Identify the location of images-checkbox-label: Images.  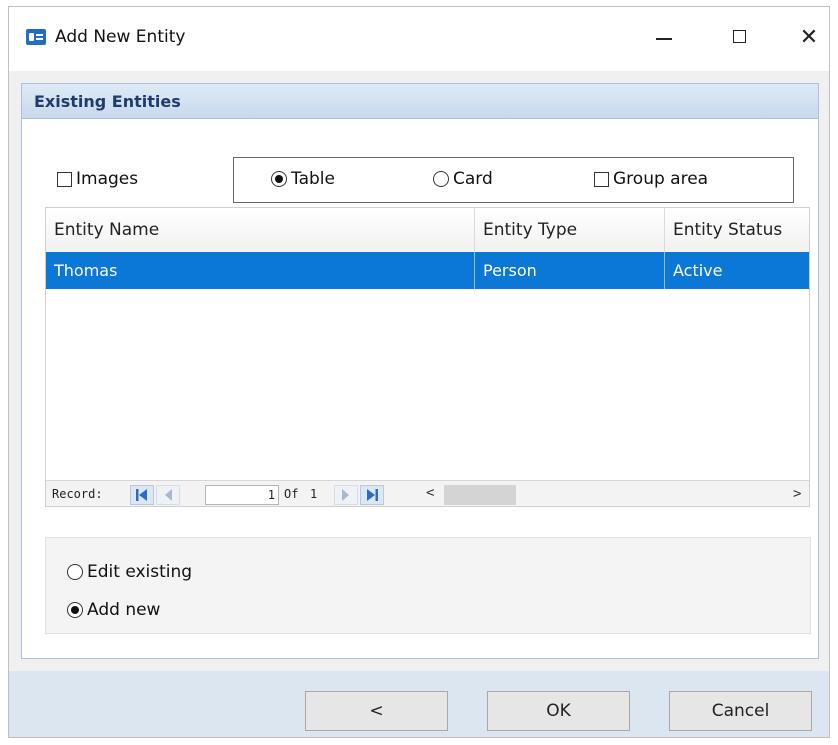
(107, 179).